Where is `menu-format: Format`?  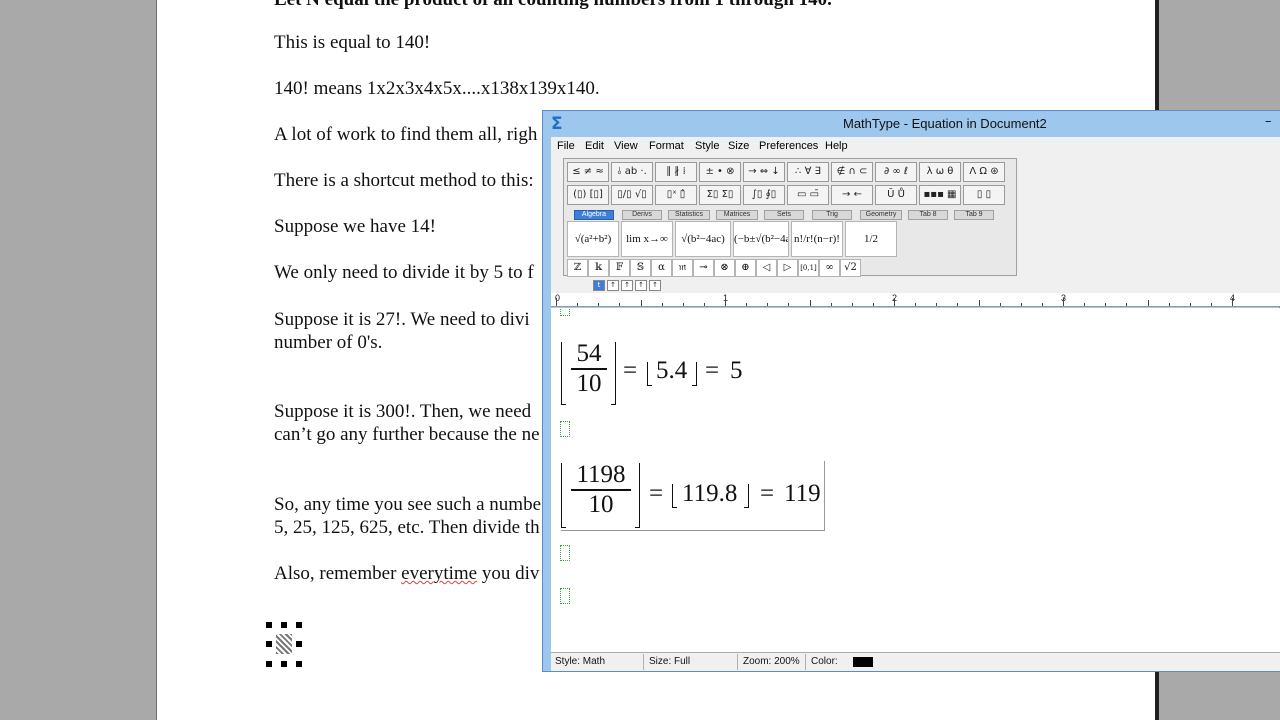
menu-format: Format is located at coordinates (666, 146).